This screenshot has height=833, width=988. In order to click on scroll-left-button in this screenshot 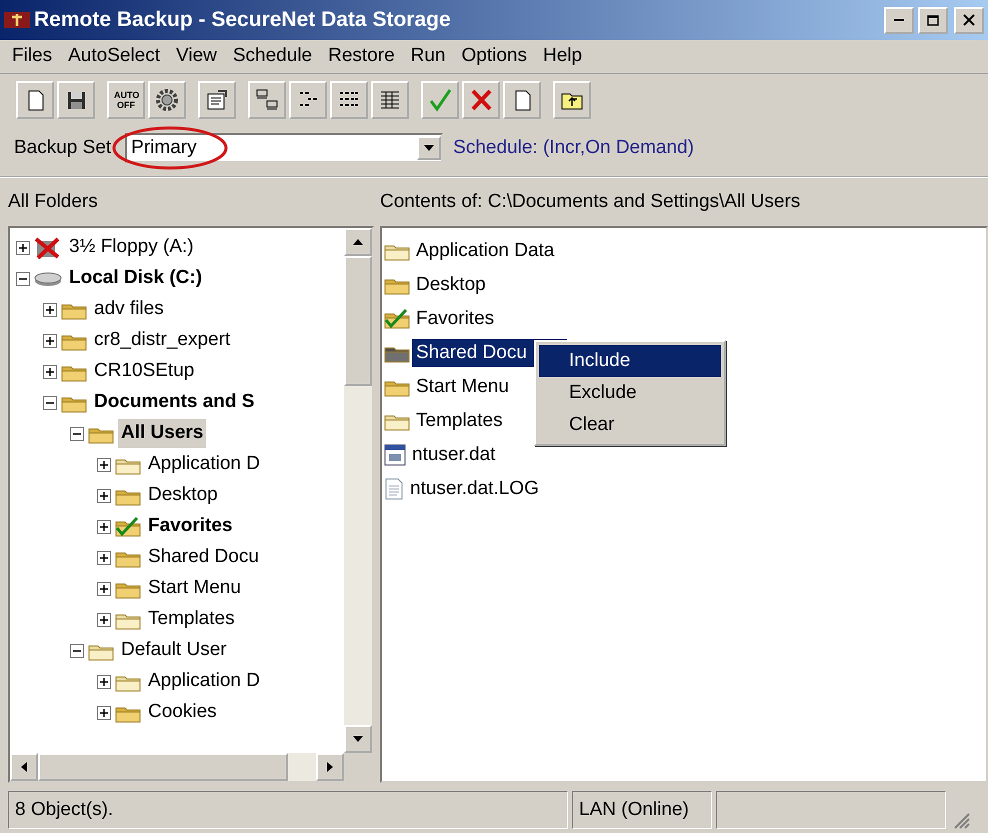, I will do `click(24, 767)`.